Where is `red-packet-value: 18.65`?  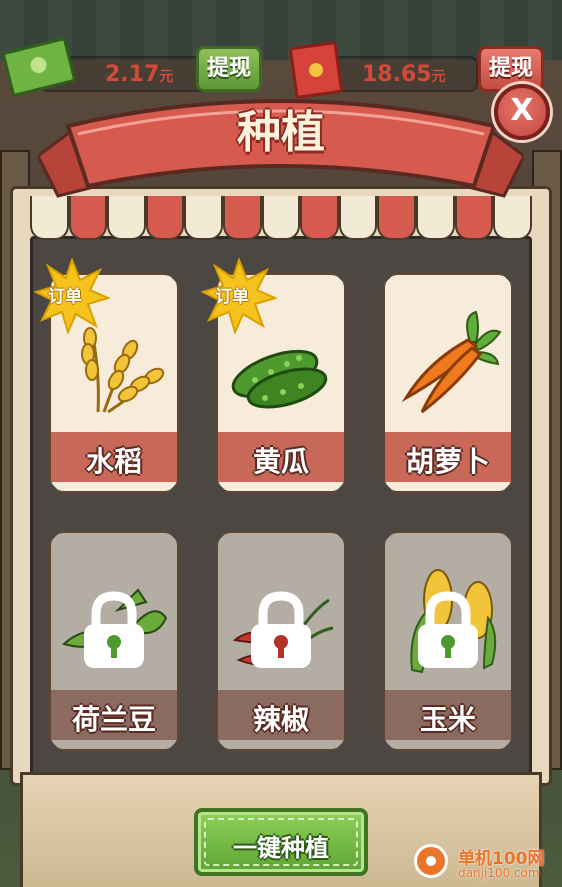 red-packet-value: 18.65 is located at coordinates (397, 74).